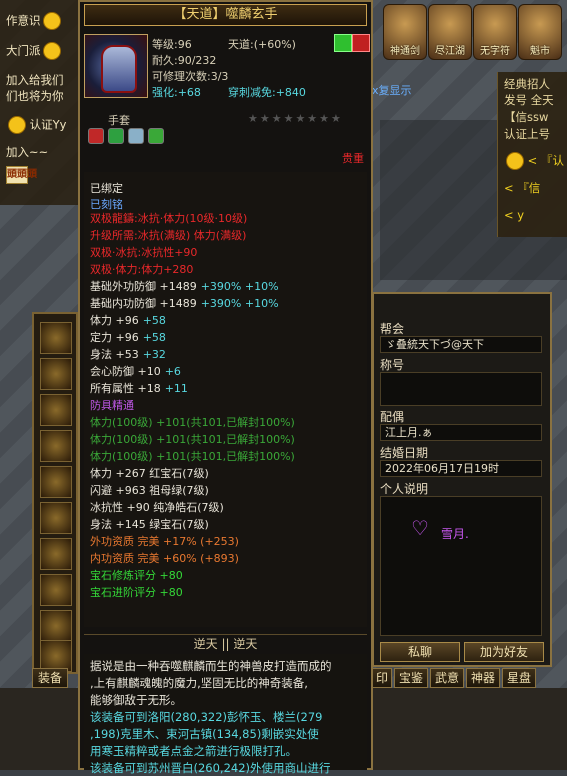 The image size is (567, 776). I want to click on chat-line: 加入给我们, so click(35, 80).